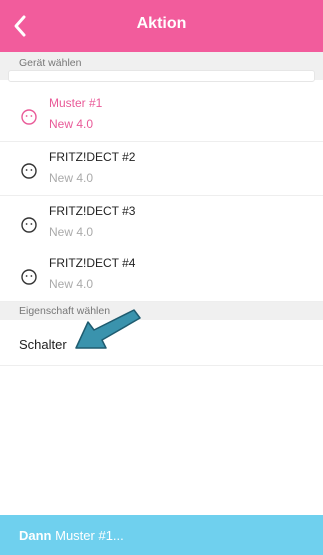 The image size is (323, 555). I want to click on property-label: Schalter, so click(43, 344).